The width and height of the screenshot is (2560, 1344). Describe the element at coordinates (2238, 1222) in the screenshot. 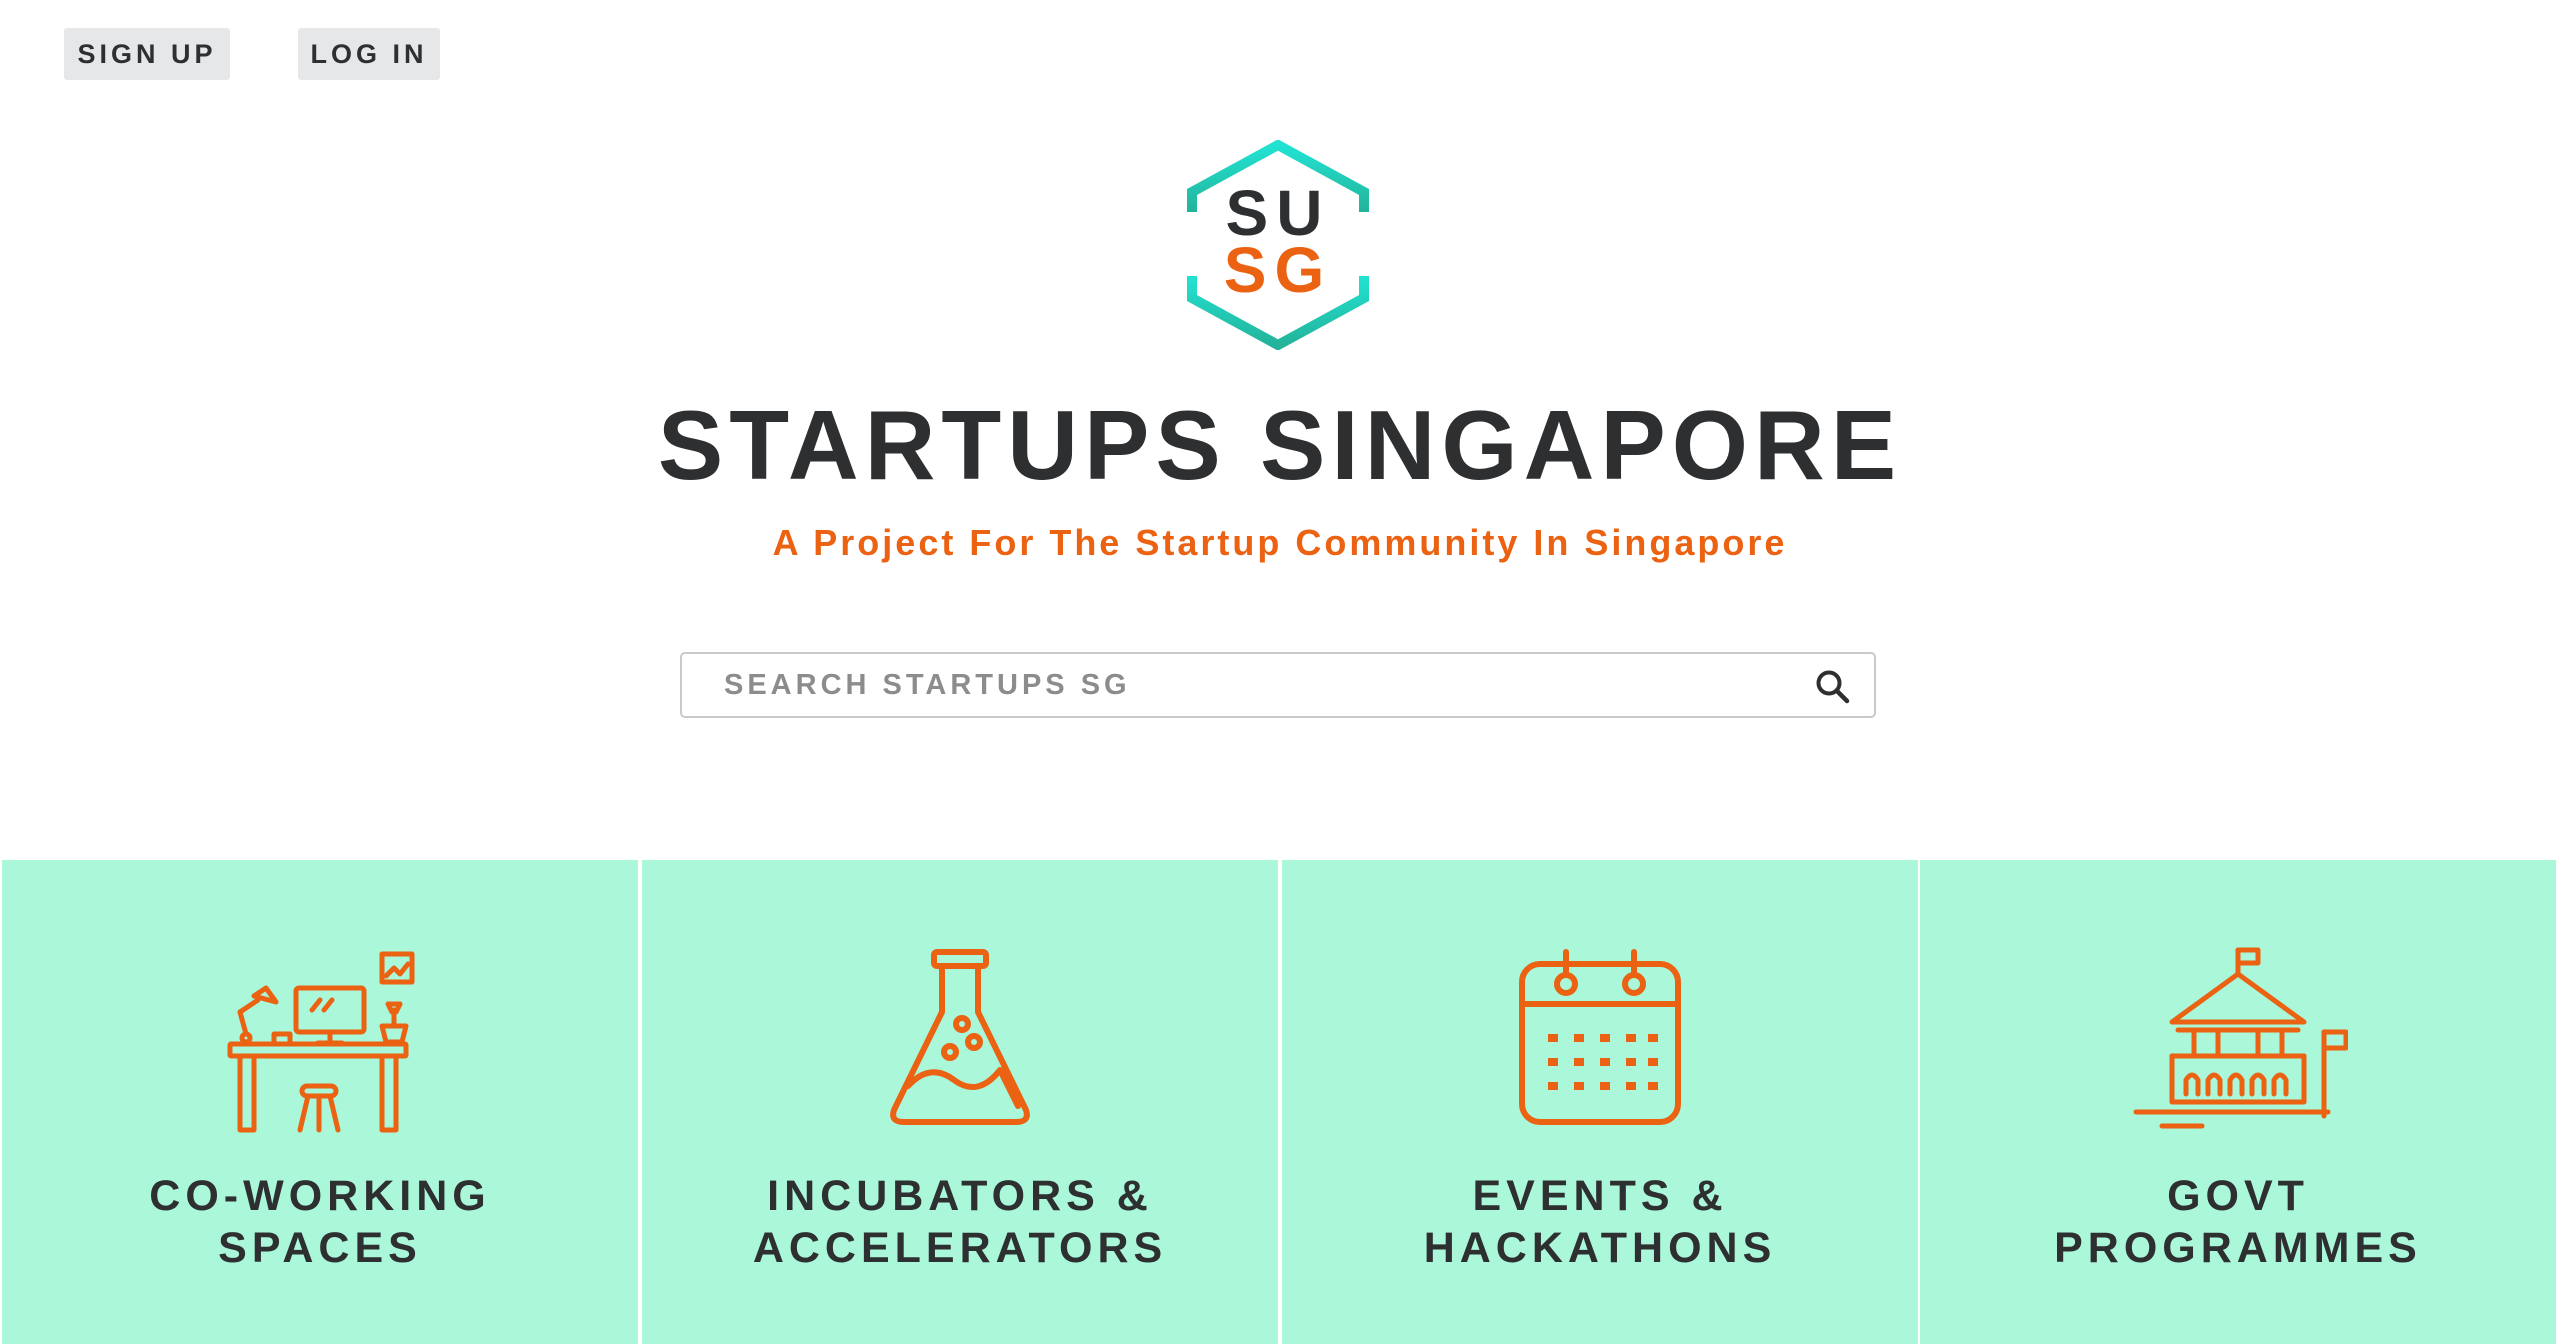

I see `category-title: GOVT PROGRAMMES` at that location.